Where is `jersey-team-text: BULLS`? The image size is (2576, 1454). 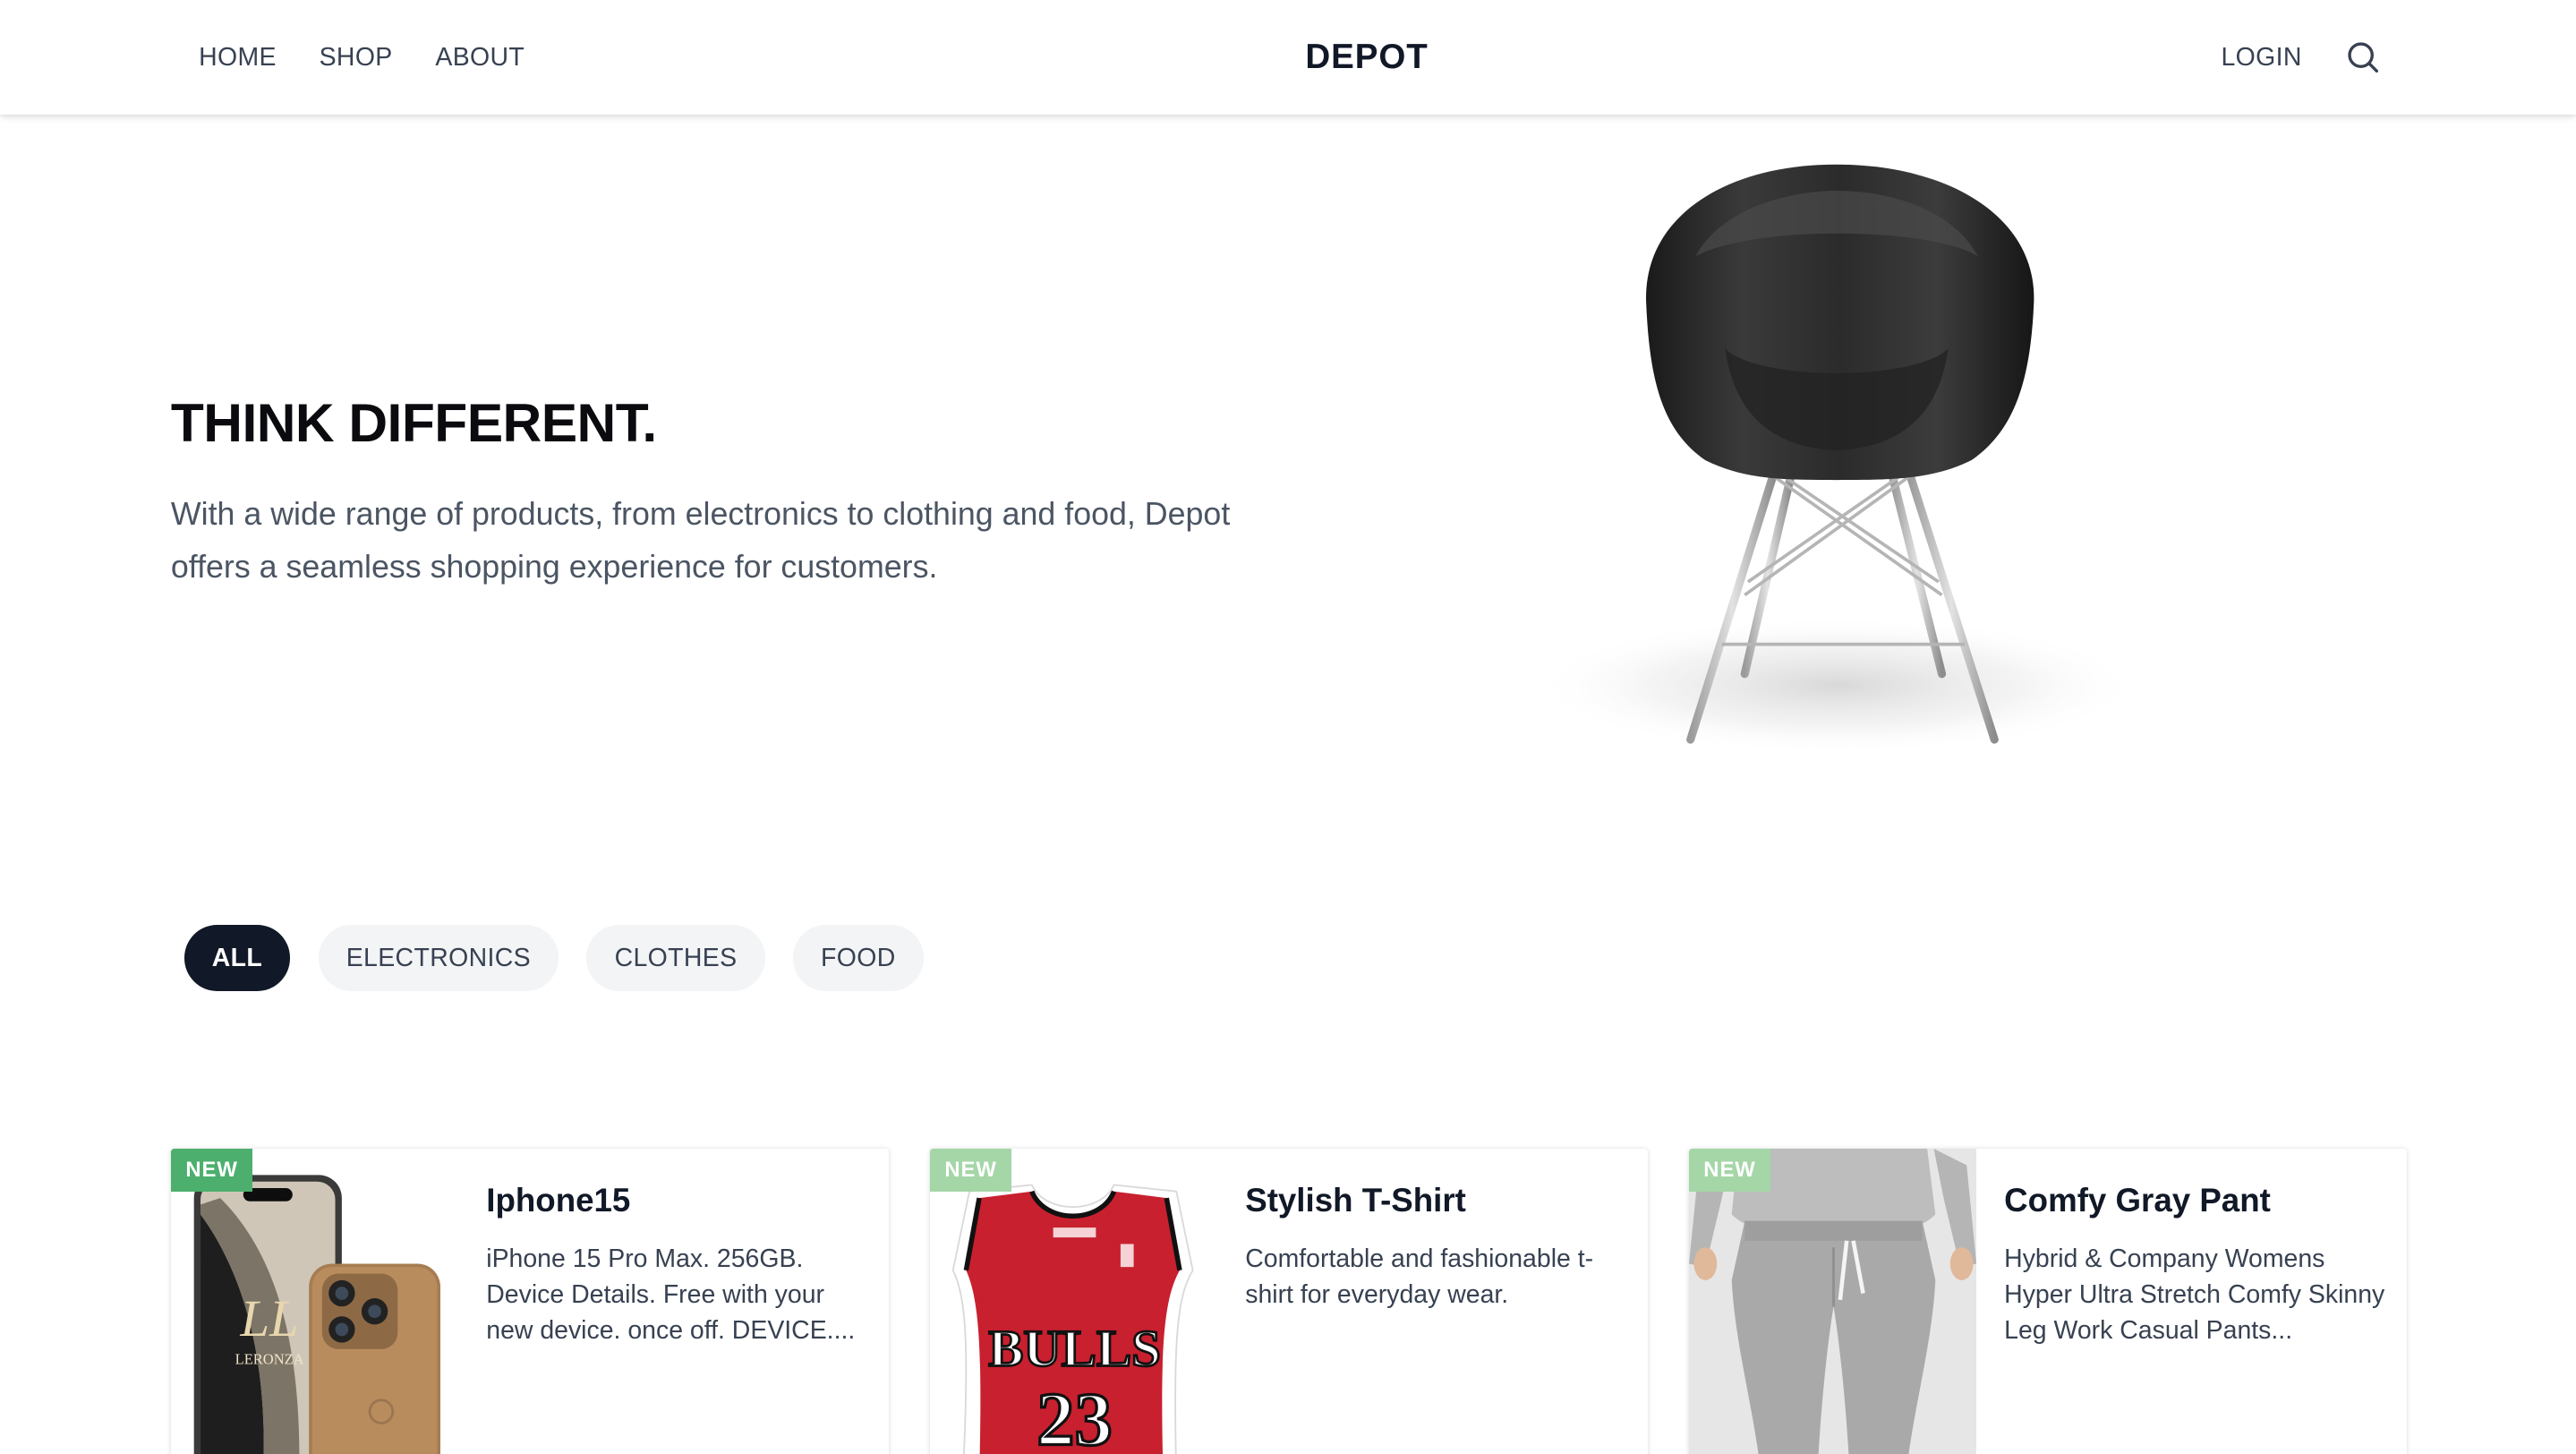 jersey-team-text: BULLS is located at coordinates (1074, 1348).